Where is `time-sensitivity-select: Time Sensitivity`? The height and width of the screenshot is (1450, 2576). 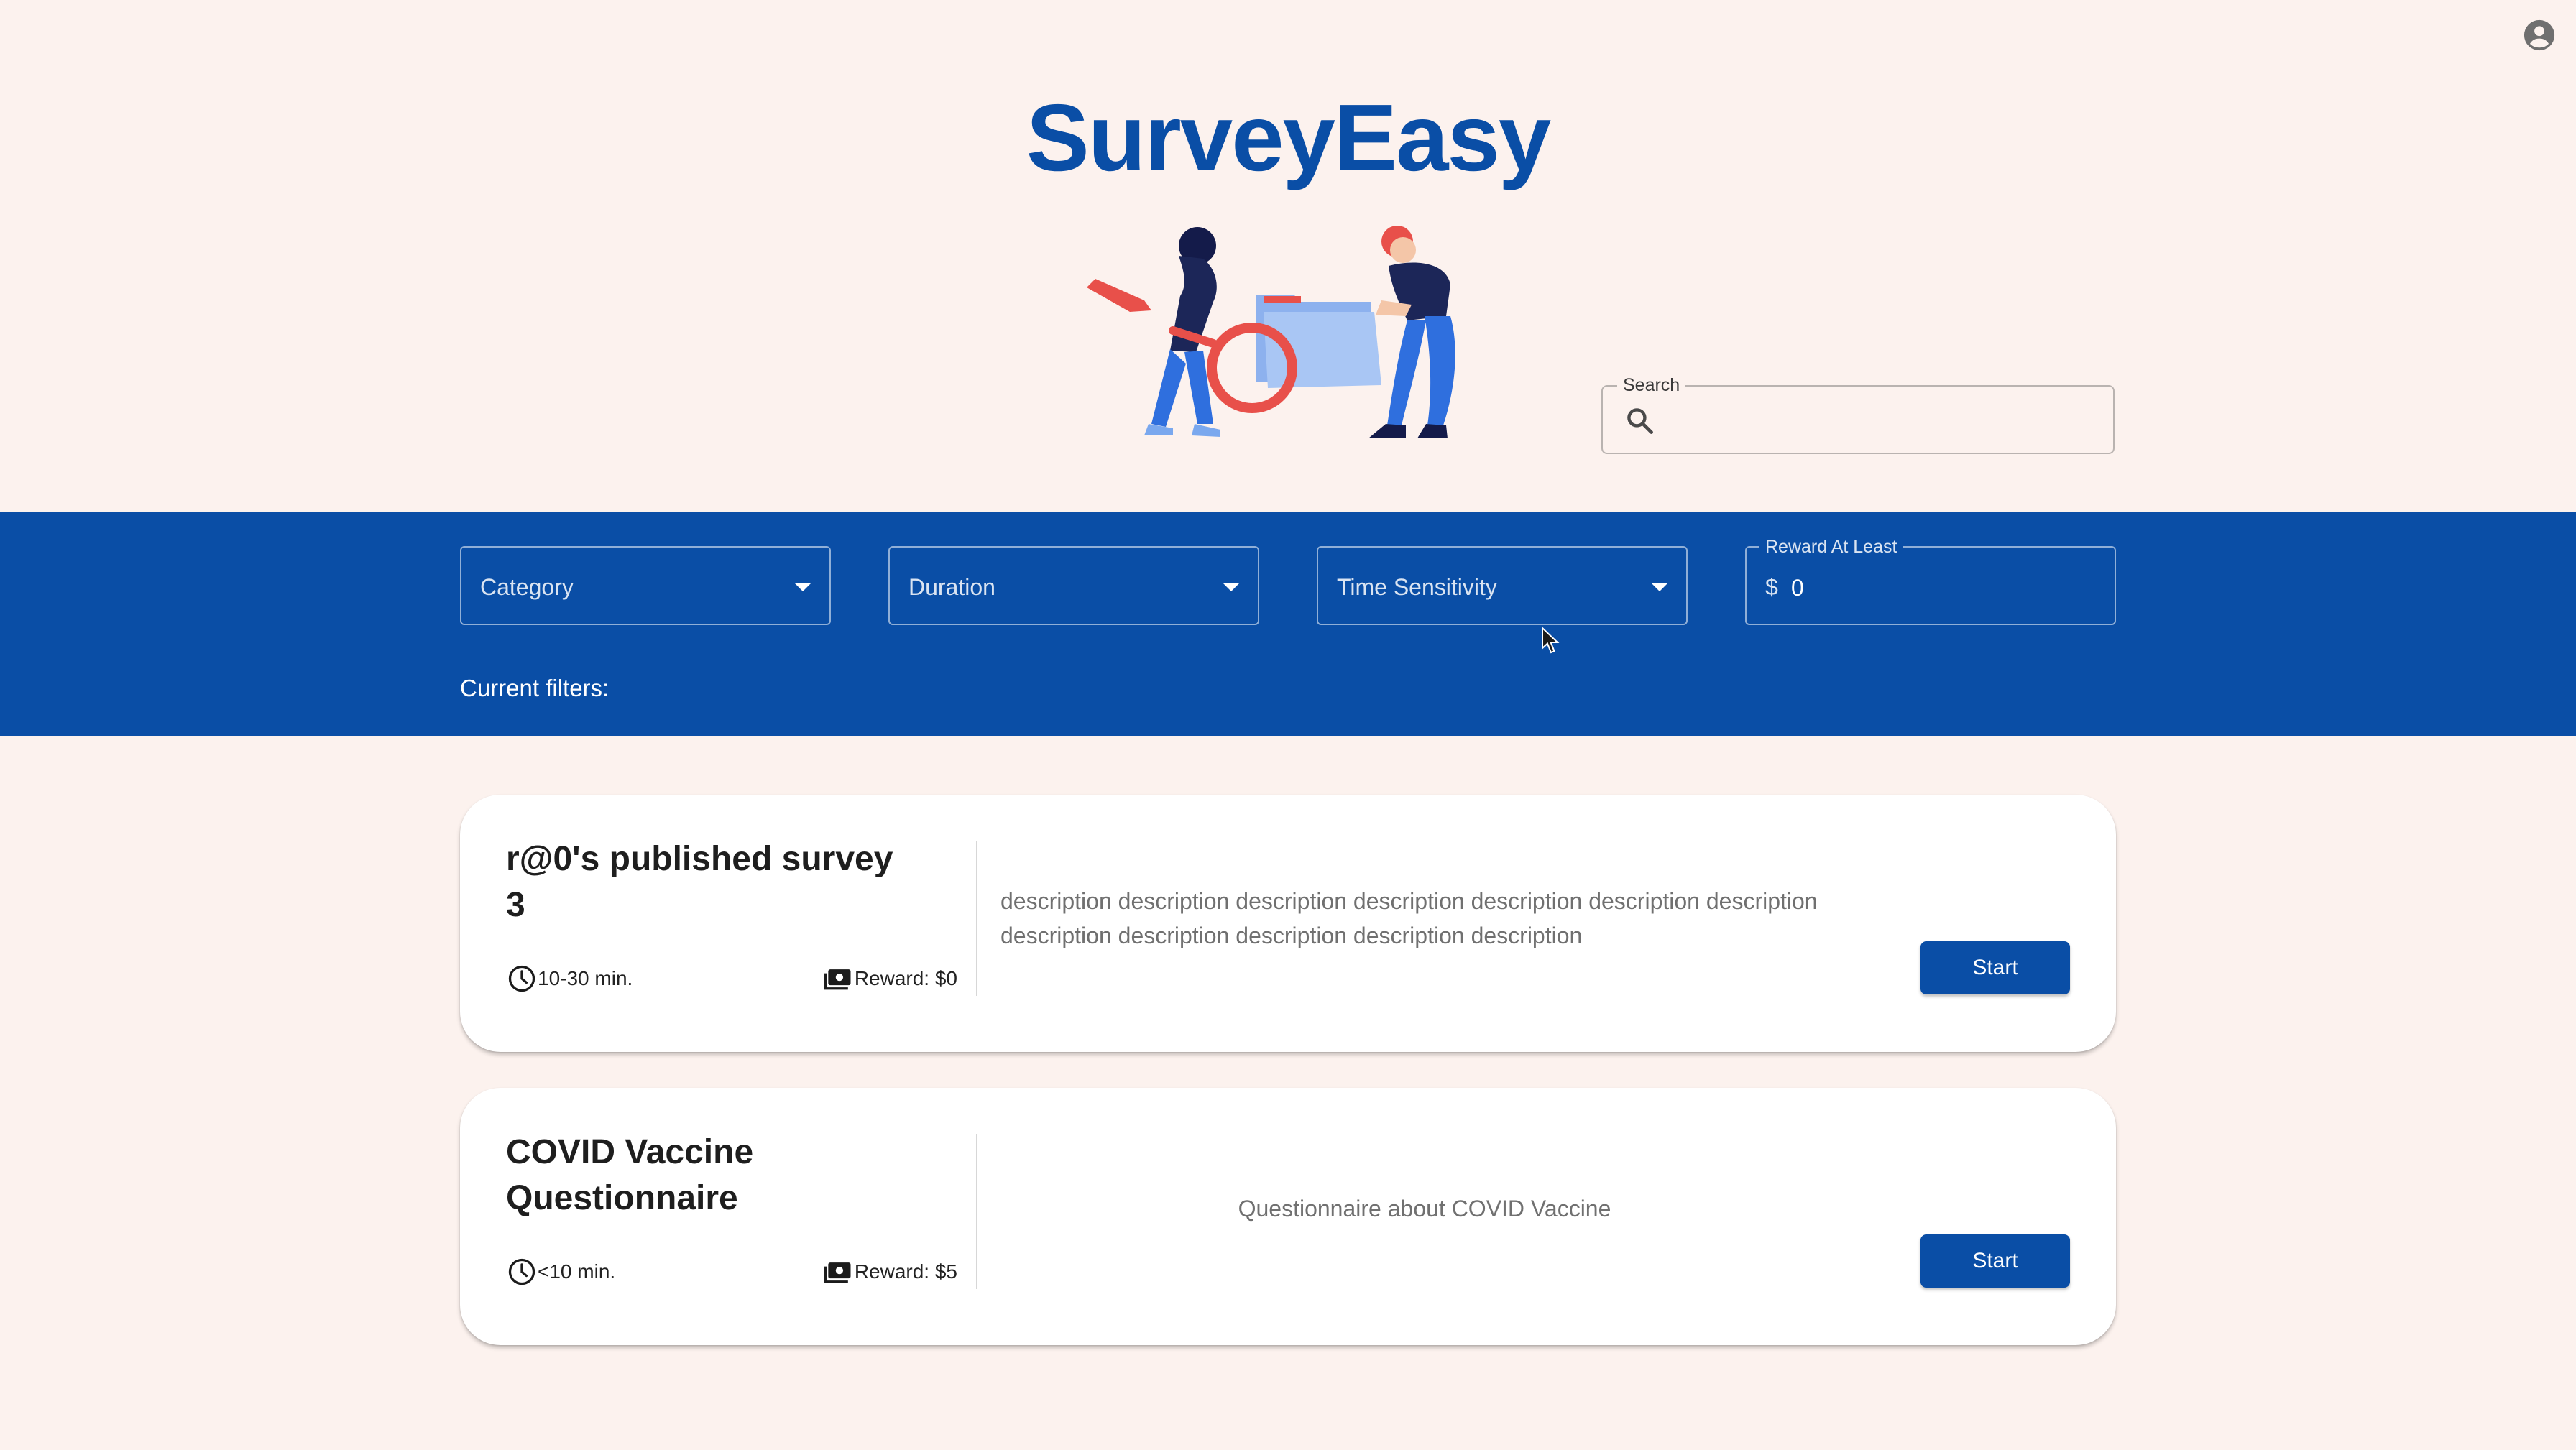
time-sensitivity-select: Time Sensitivity is located at coordinates (1502, 585).